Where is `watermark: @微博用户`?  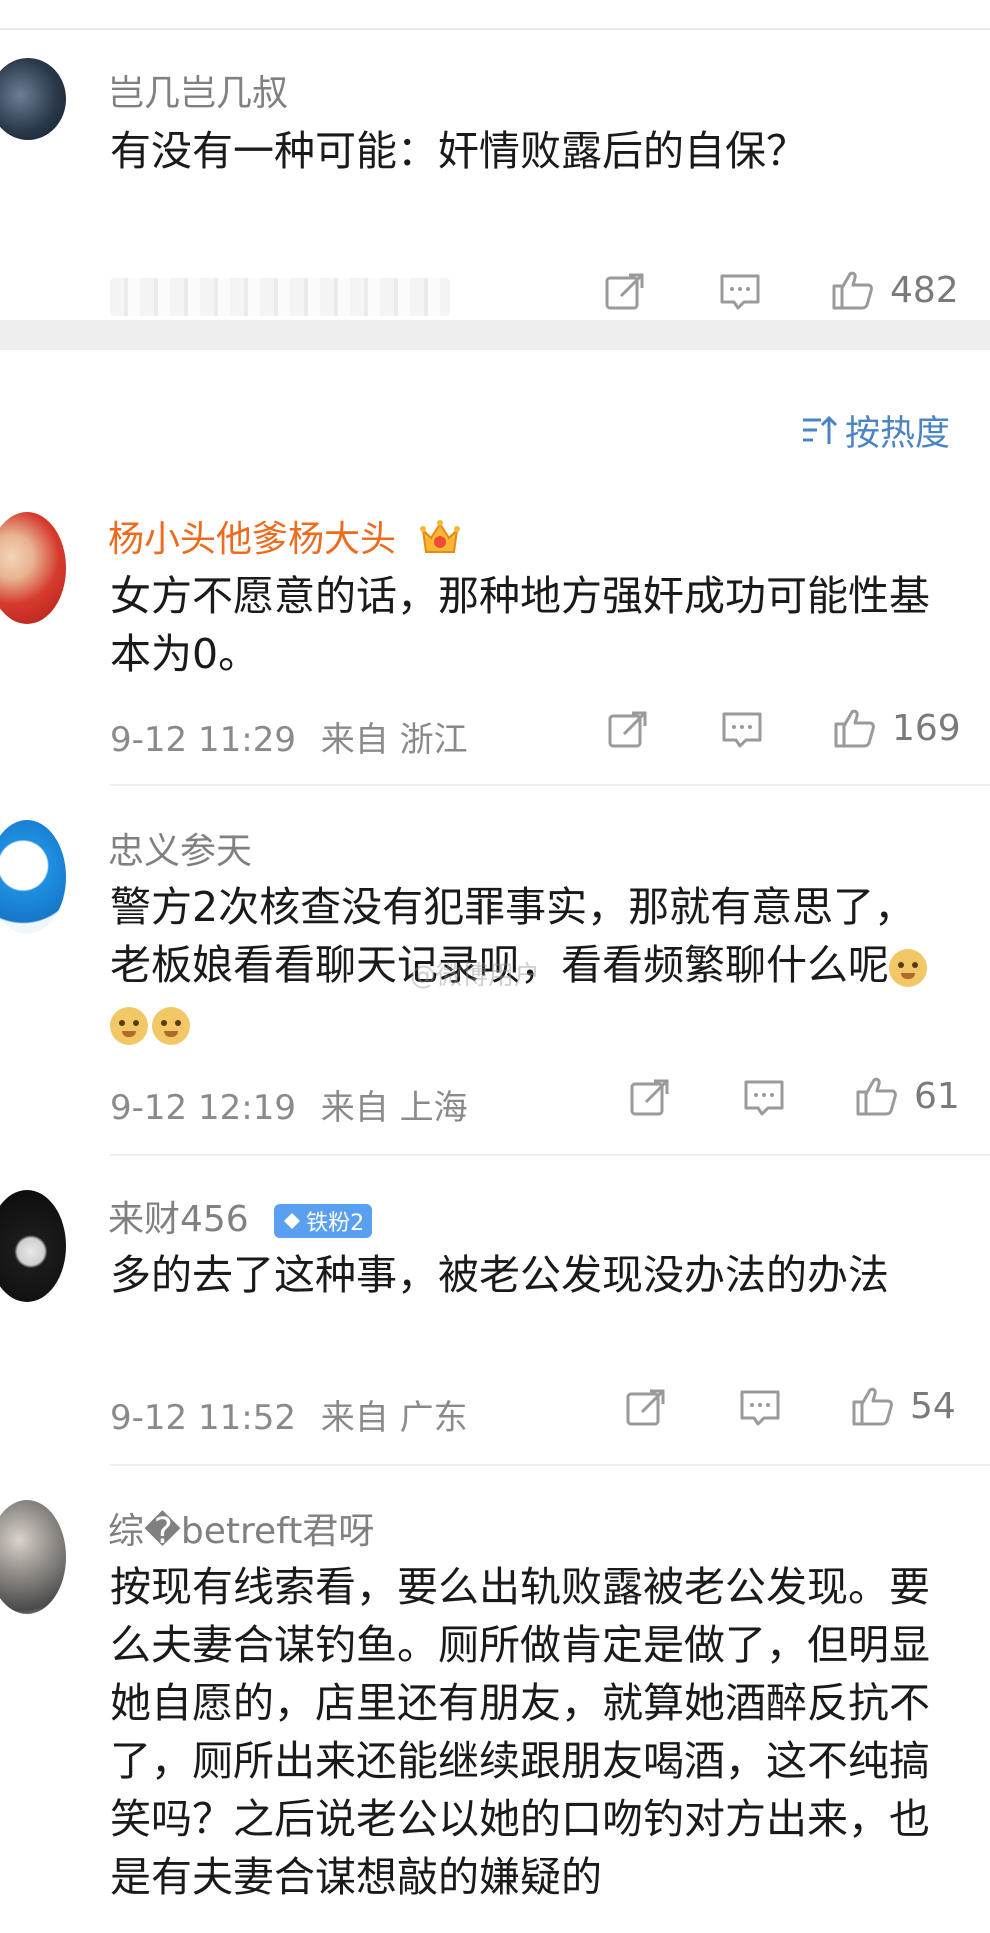 watermark: @微博用户 is located at coordinates (475, 976).